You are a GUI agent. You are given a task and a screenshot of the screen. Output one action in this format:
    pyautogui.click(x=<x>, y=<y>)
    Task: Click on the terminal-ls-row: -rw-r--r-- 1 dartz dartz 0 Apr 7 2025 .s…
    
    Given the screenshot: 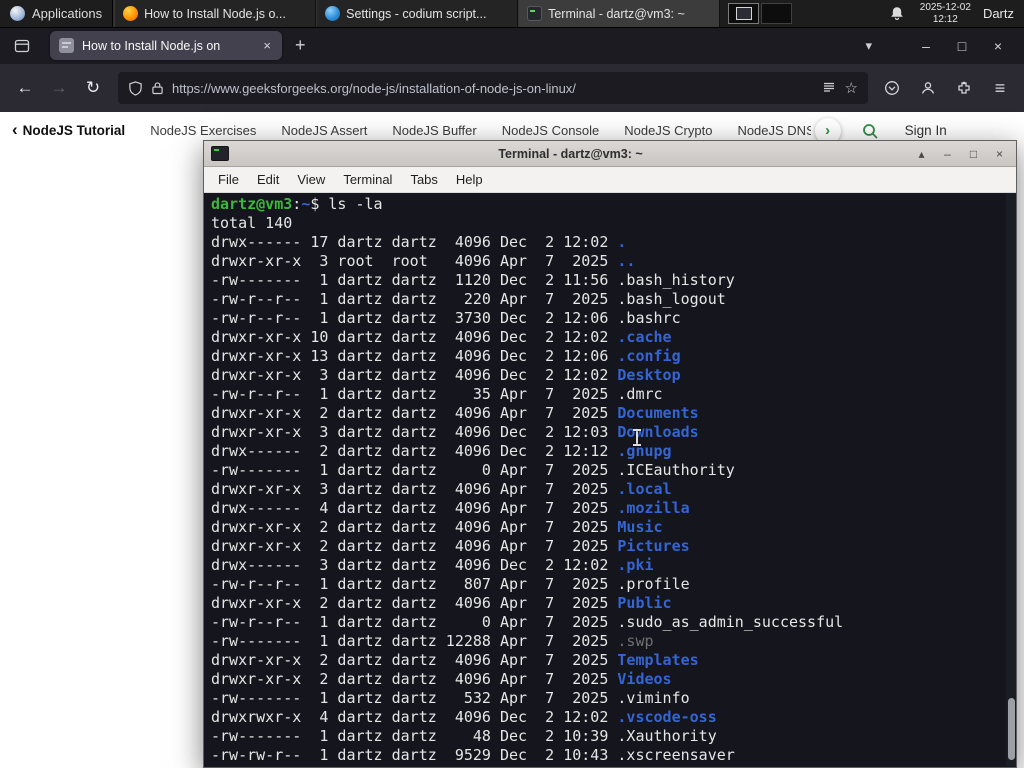 What is the action you would take?
    pyautogui.click(x=527, y=622)
    